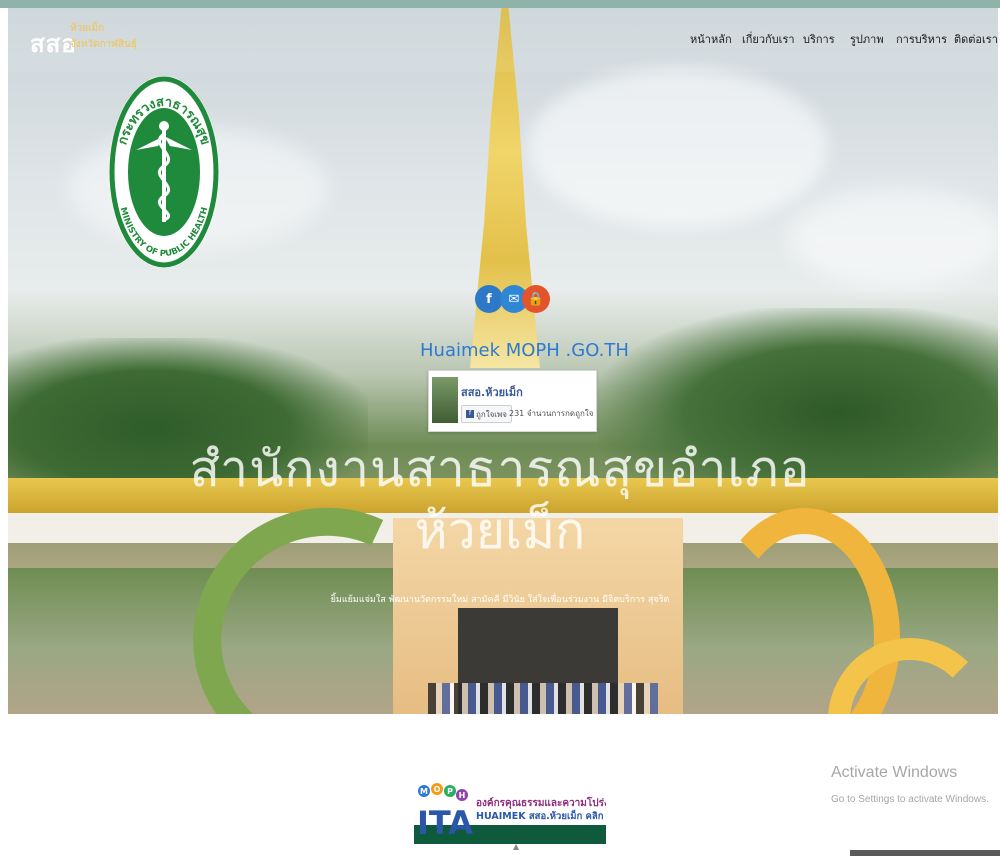 The image size is (1000, 856). What do you see at coordinates (921, 39) in the screenshot?
I see `nav-management: การบริหาร` at bounding box center [921, 39].